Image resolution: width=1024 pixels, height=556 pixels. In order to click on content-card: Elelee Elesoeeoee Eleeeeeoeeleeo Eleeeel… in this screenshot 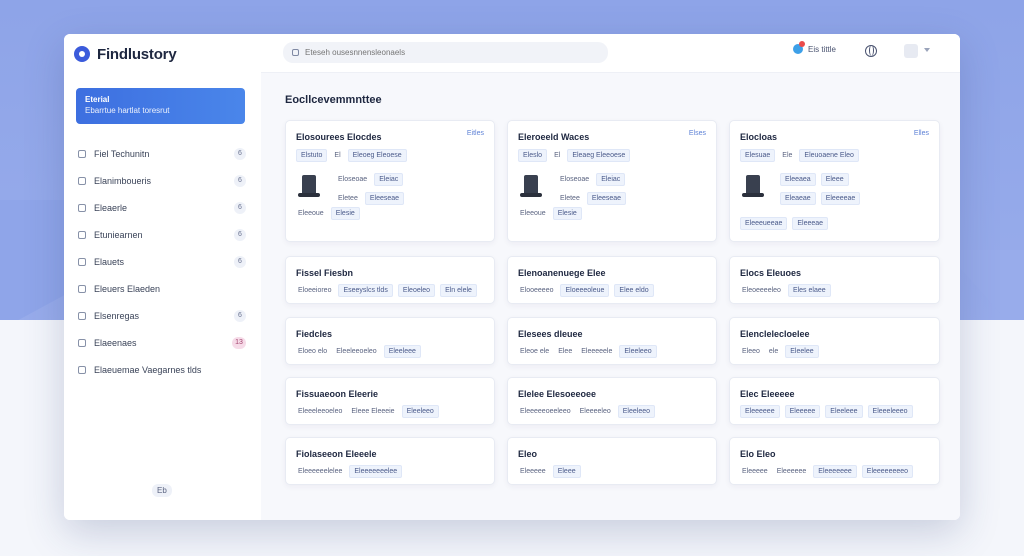, I will do `click(612, 401)`.